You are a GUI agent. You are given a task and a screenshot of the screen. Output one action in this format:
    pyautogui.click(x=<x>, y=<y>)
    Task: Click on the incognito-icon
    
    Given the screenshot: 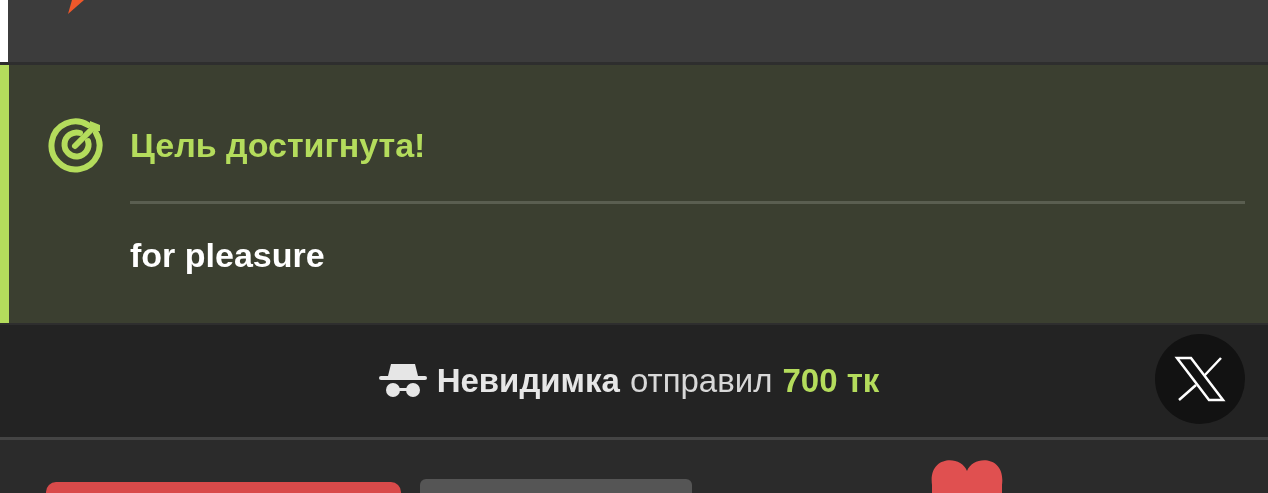 What is the action you would take?
    pyautogui.click(x=402, y=381)
    